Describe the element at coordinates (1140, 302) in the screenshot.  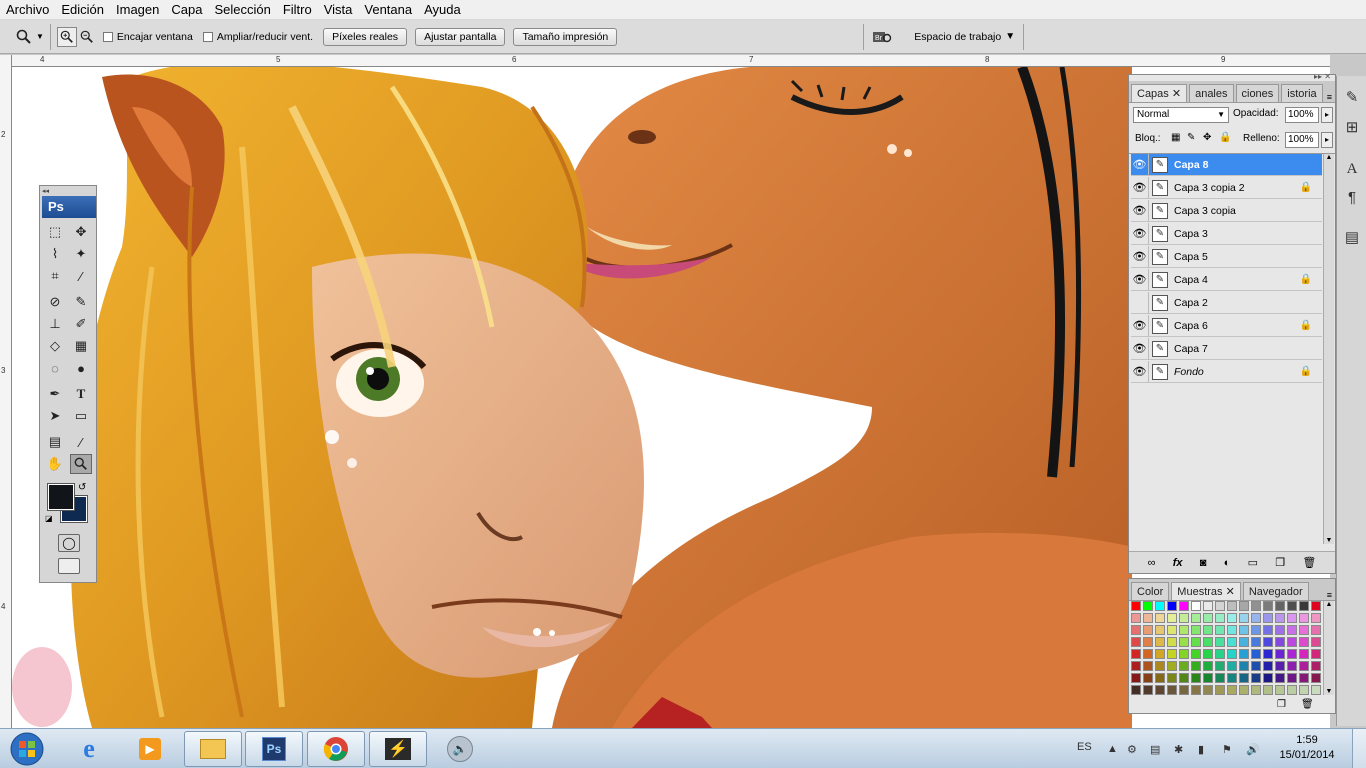
I see `visibility-eye-hidden-icon` at that location.